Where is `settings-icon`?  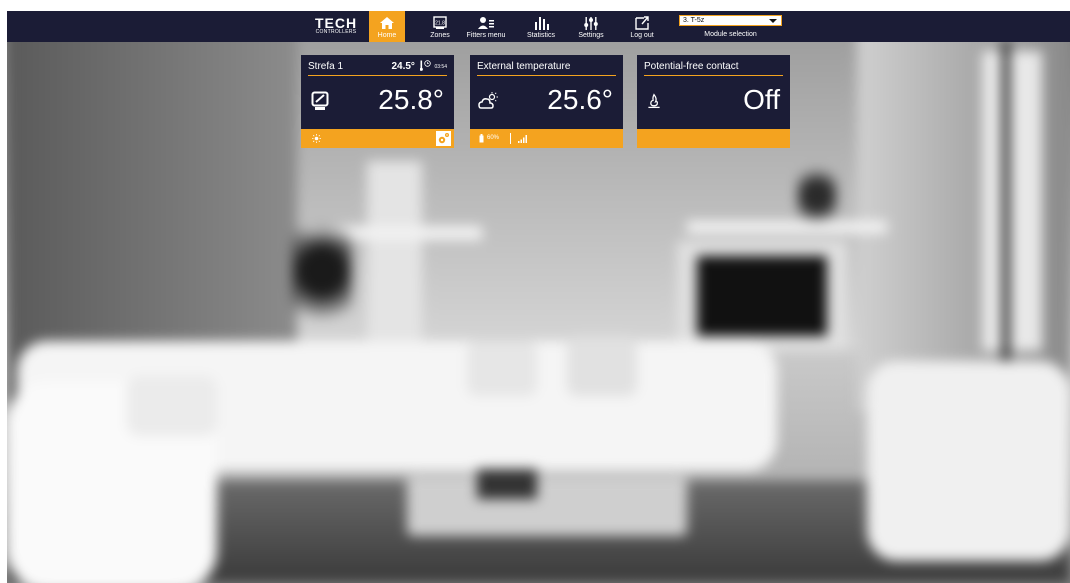 settings-icon is located at coordinates (591, 23).